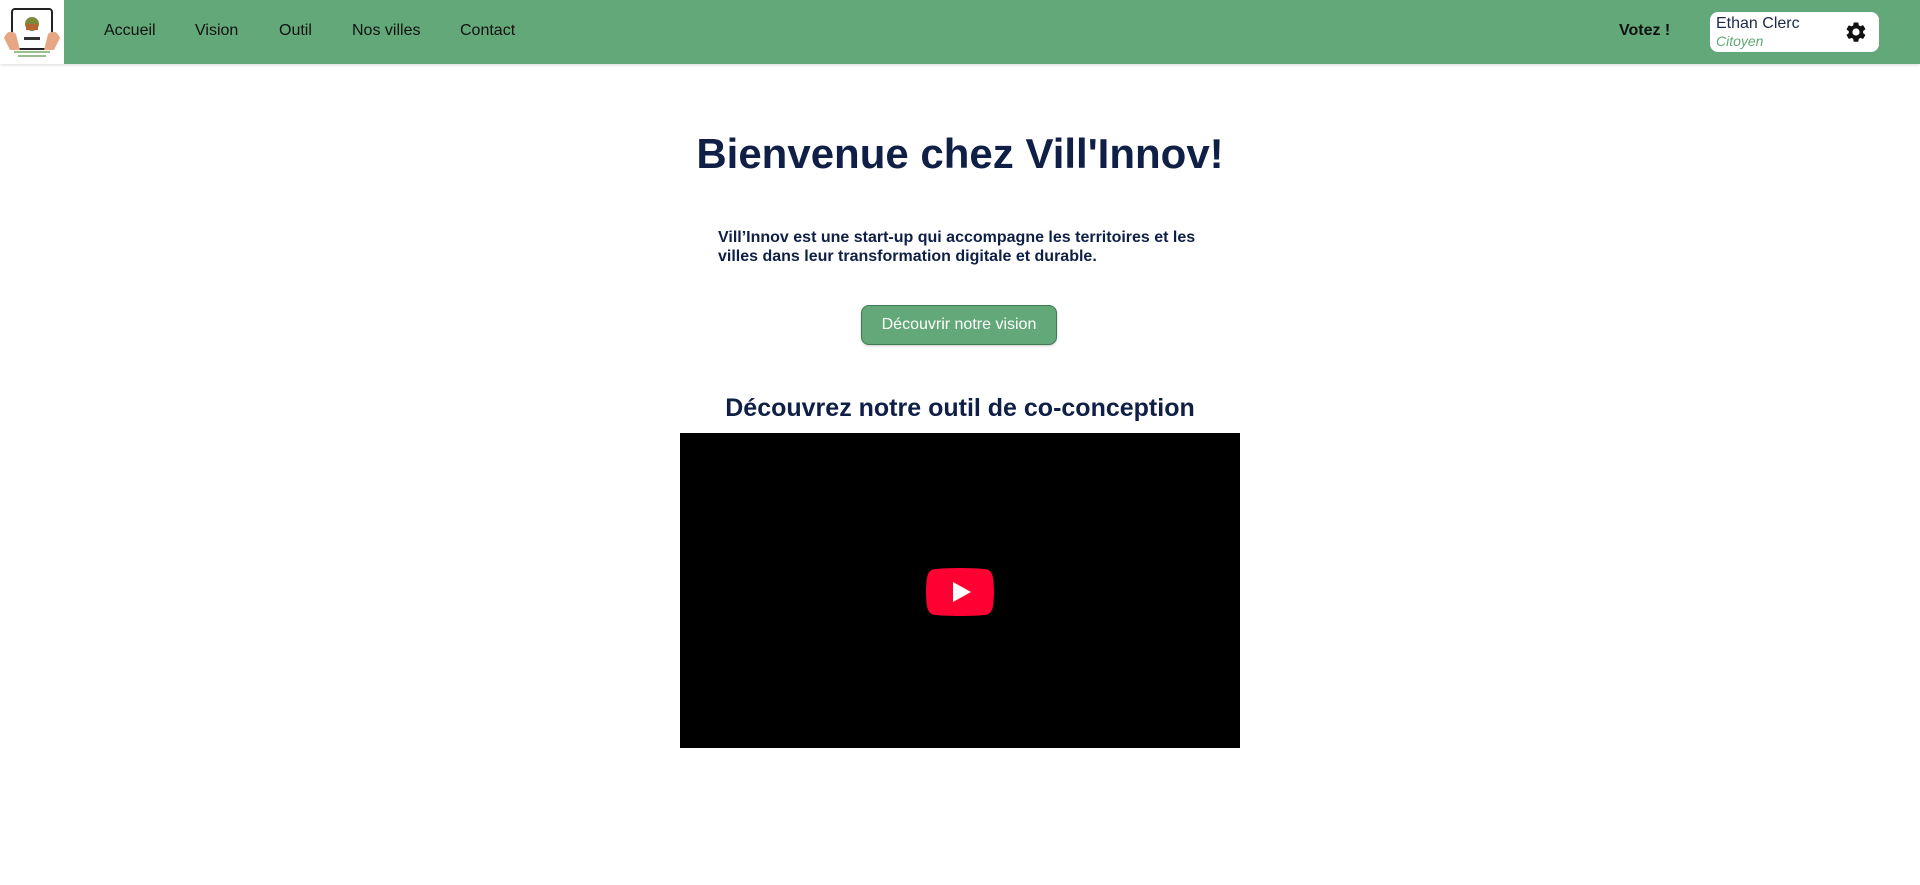 The image size is (1920, 885). I want to click on settings-button, so click(1856, 32).